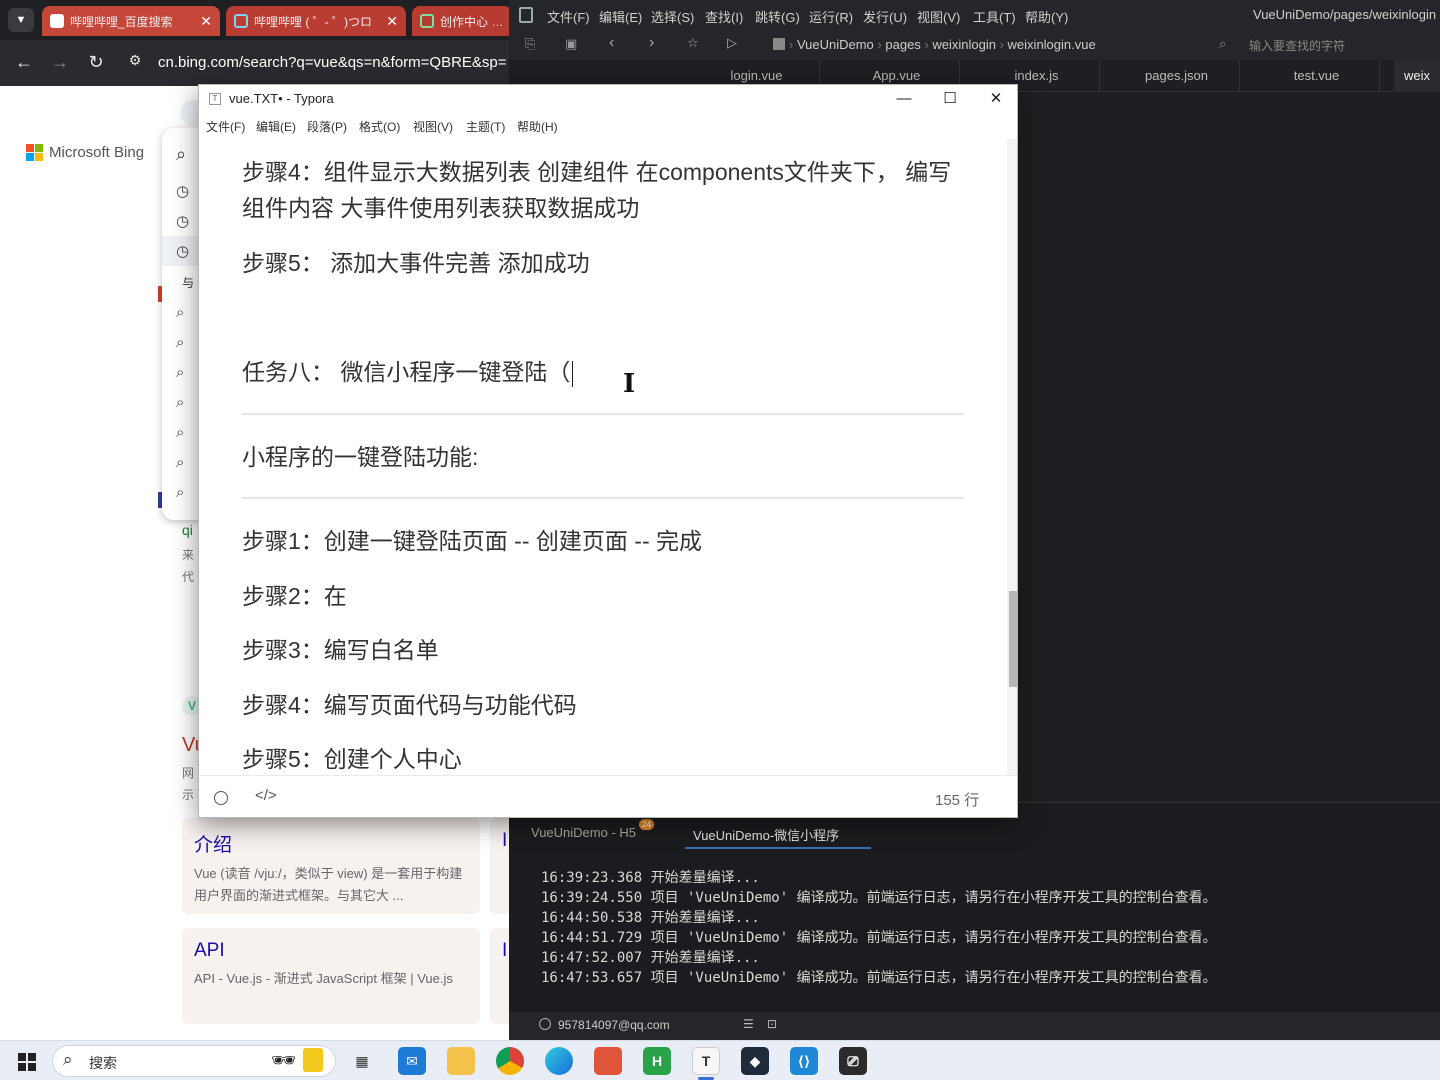 The image size is (1440, 1080). I want to click on ide-menu-goto: 跳转(G), so click(777, 16).